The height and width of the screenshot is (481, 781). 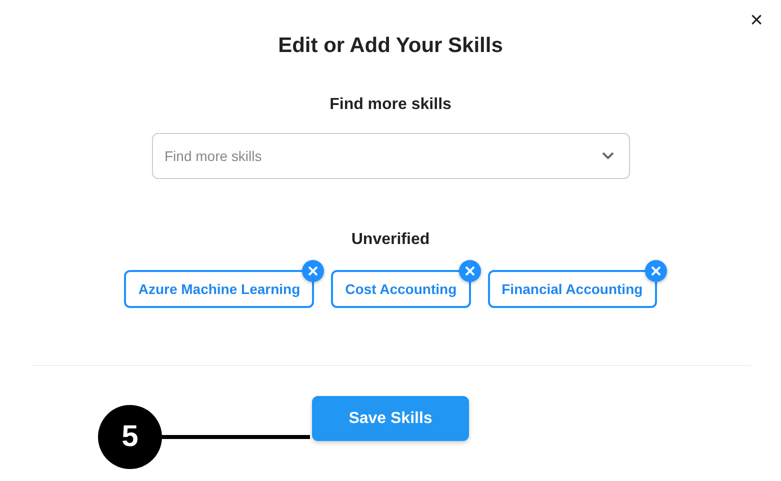 What do you see at coordinates (390, 240) in the screenshot?
I see `section-heading: Unverified` at bounding box center [390, 240].